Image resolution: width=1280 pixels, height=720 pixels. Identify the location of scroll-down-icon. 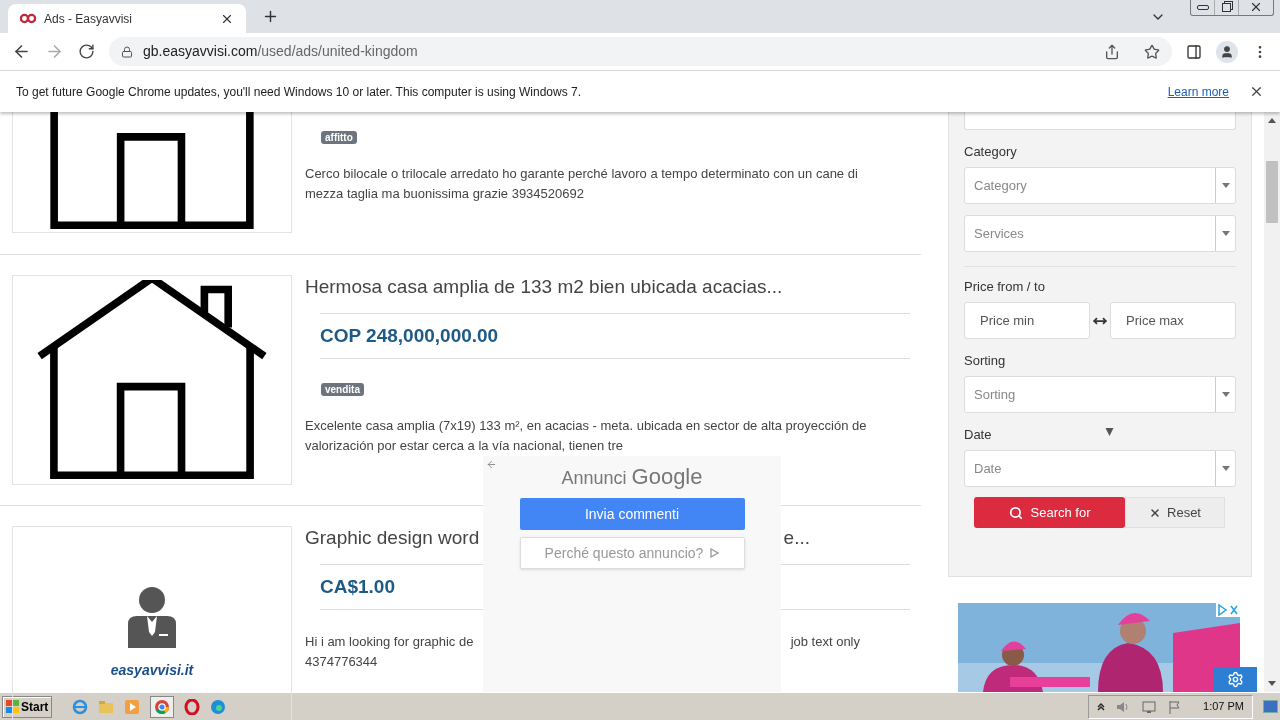
(1272, 683).